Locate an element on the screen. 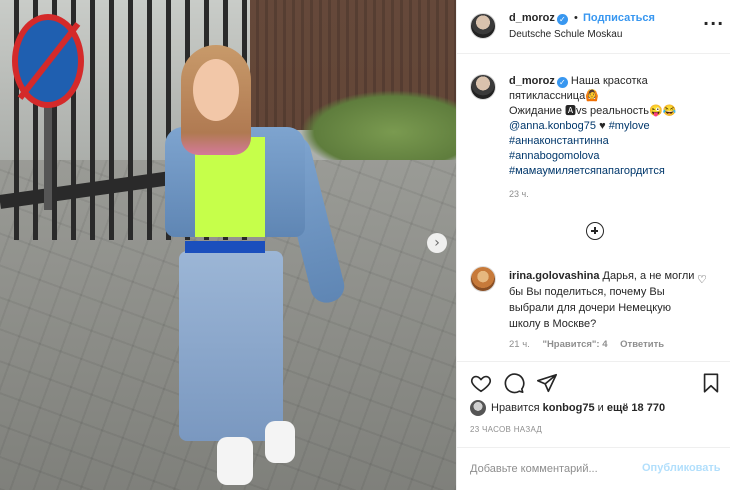  post-timestamp: 23 ЧАСОВ НАЗАД is located at coordinates (506, 429).